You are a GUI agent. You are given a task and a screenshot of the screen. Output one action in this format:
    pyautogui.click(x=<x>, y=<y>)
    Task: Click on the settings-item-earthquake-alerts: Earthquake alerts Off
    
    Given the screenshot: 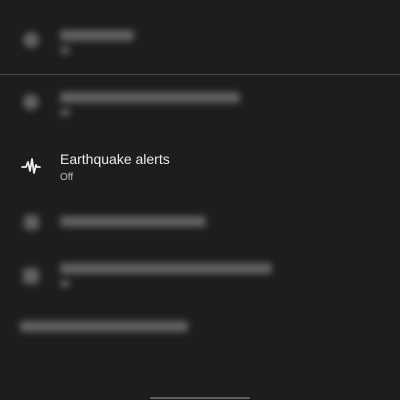 What is the action you would take?
    pyautogui.click(x=200, y=166)
    